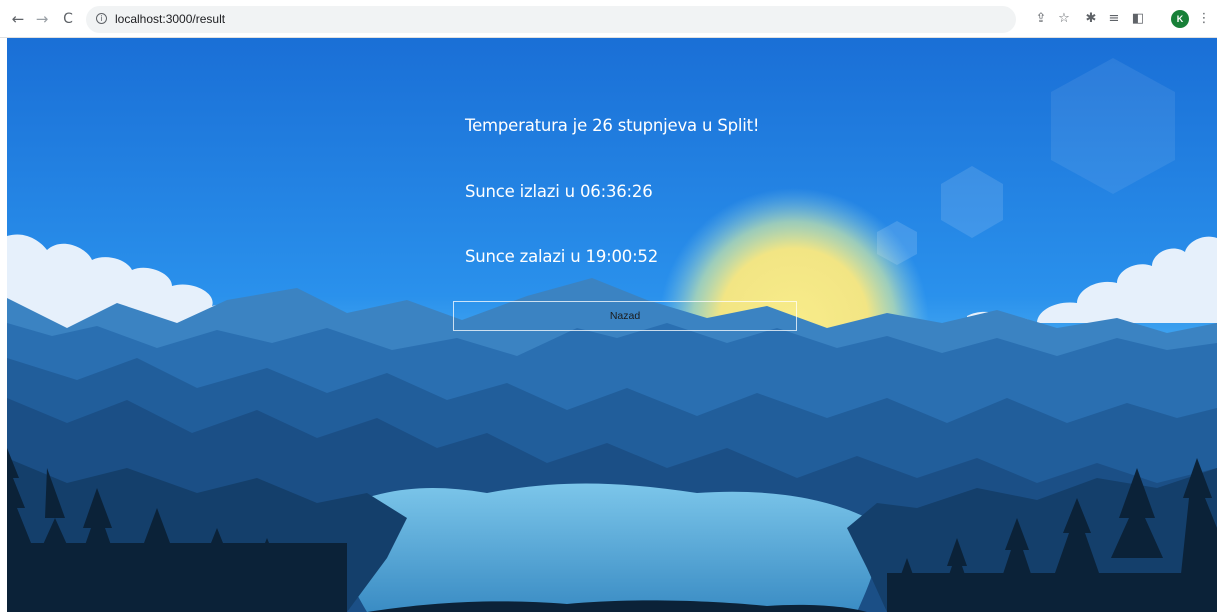 The width and height of the screenshot is (1217, 612). What do you see at coordinates (68, 19) in the screenshot?
I see `reload-icon: C` at bounding box center [68, 19].